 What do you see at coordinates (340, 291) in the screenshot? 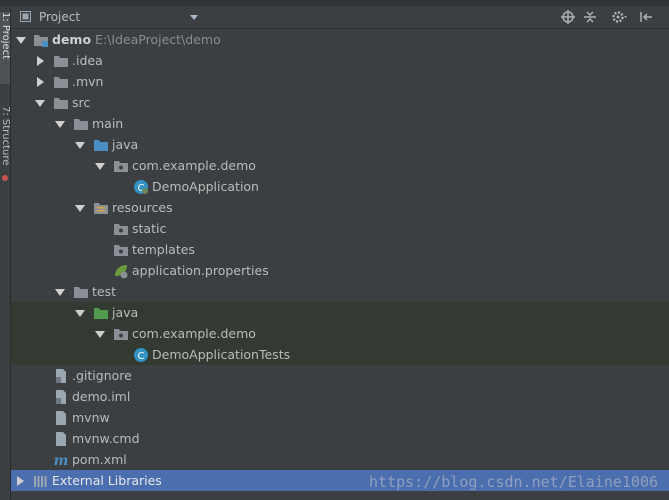
I see `tree-row-test: test` at bounding box center [340, 291].